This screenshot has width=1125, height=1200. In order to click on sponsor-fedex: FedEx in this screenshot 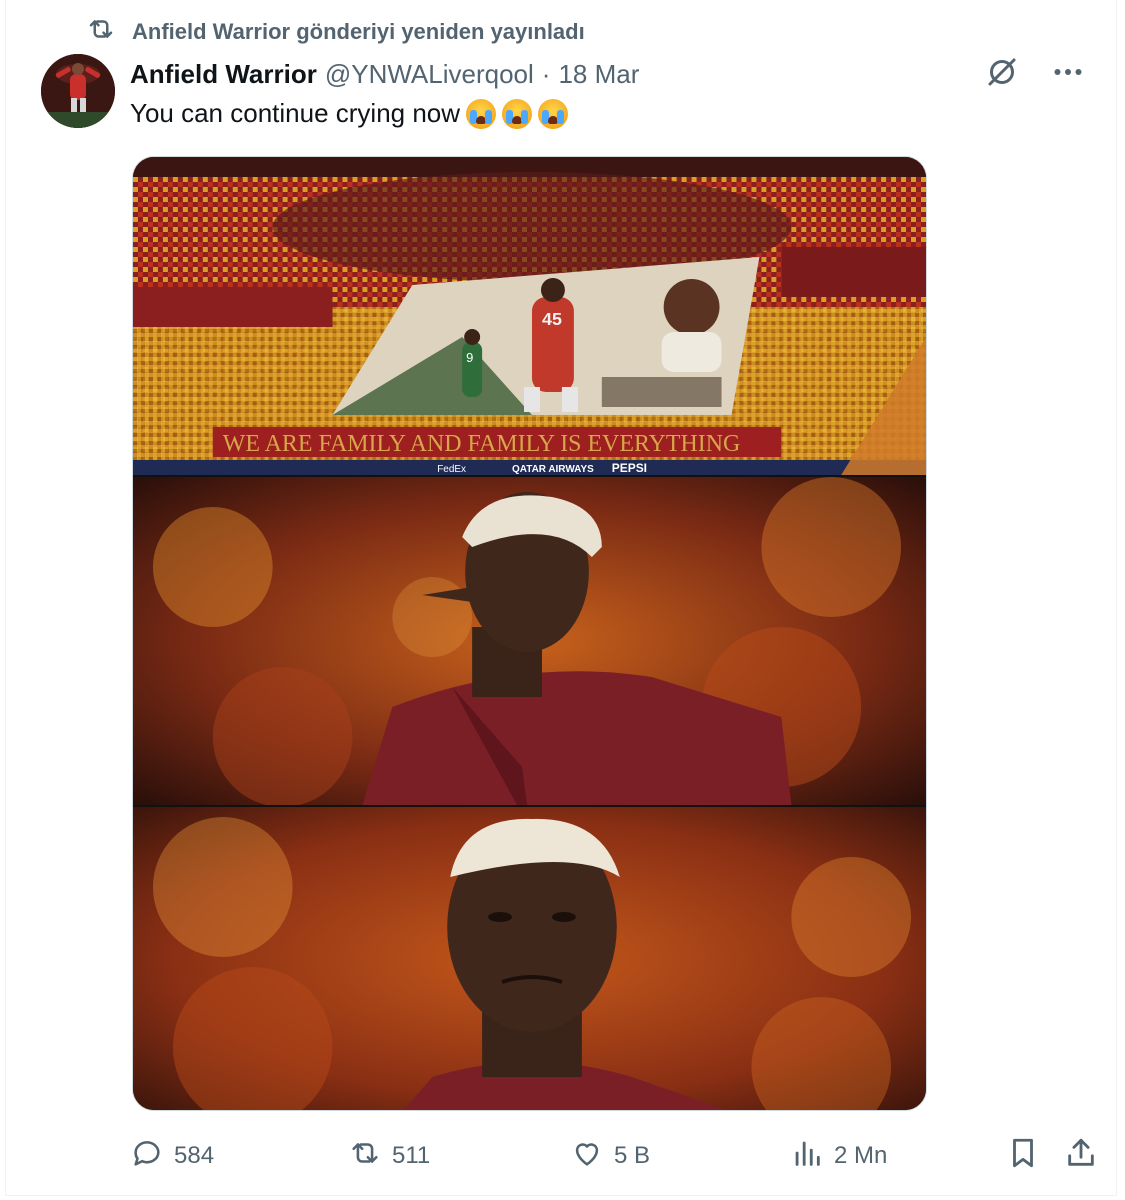, I will do `click(451, 469)`.